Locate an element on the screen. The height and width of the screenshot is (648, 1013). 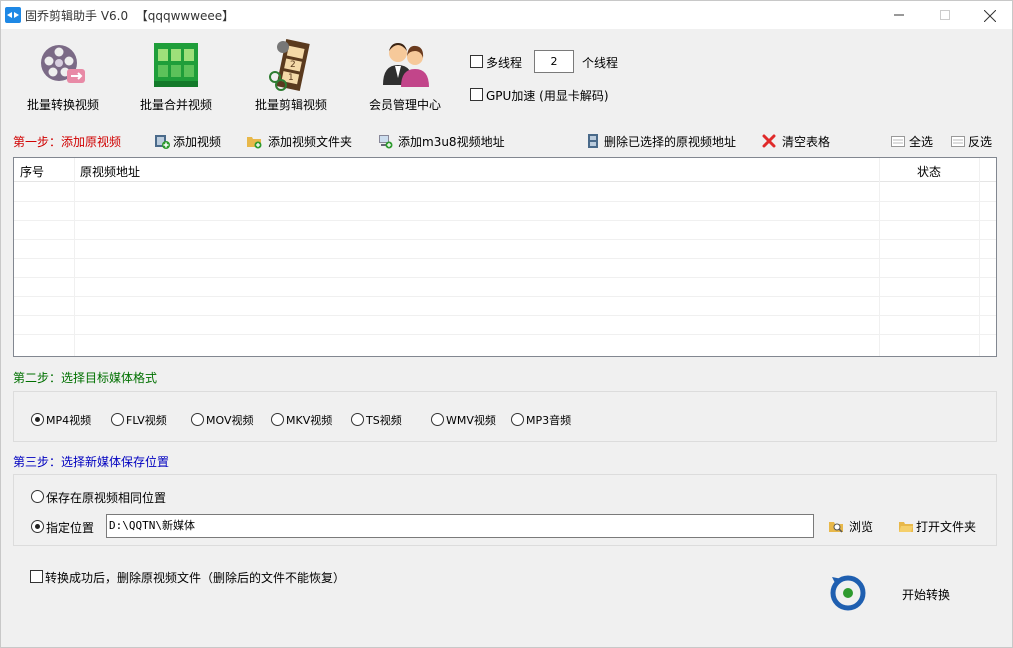
format-radio-mp3 is located at coordinates (517, 419).